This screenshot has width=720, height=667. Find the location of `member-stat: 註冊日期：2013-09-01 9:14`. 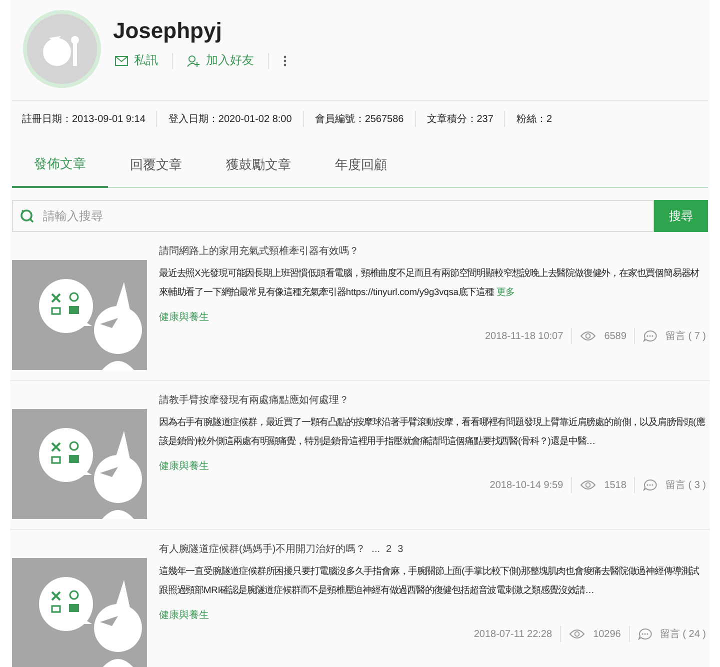

member-stat: 註冊日期：2013-09-01 9:14 is located at coordinates (84, 119).